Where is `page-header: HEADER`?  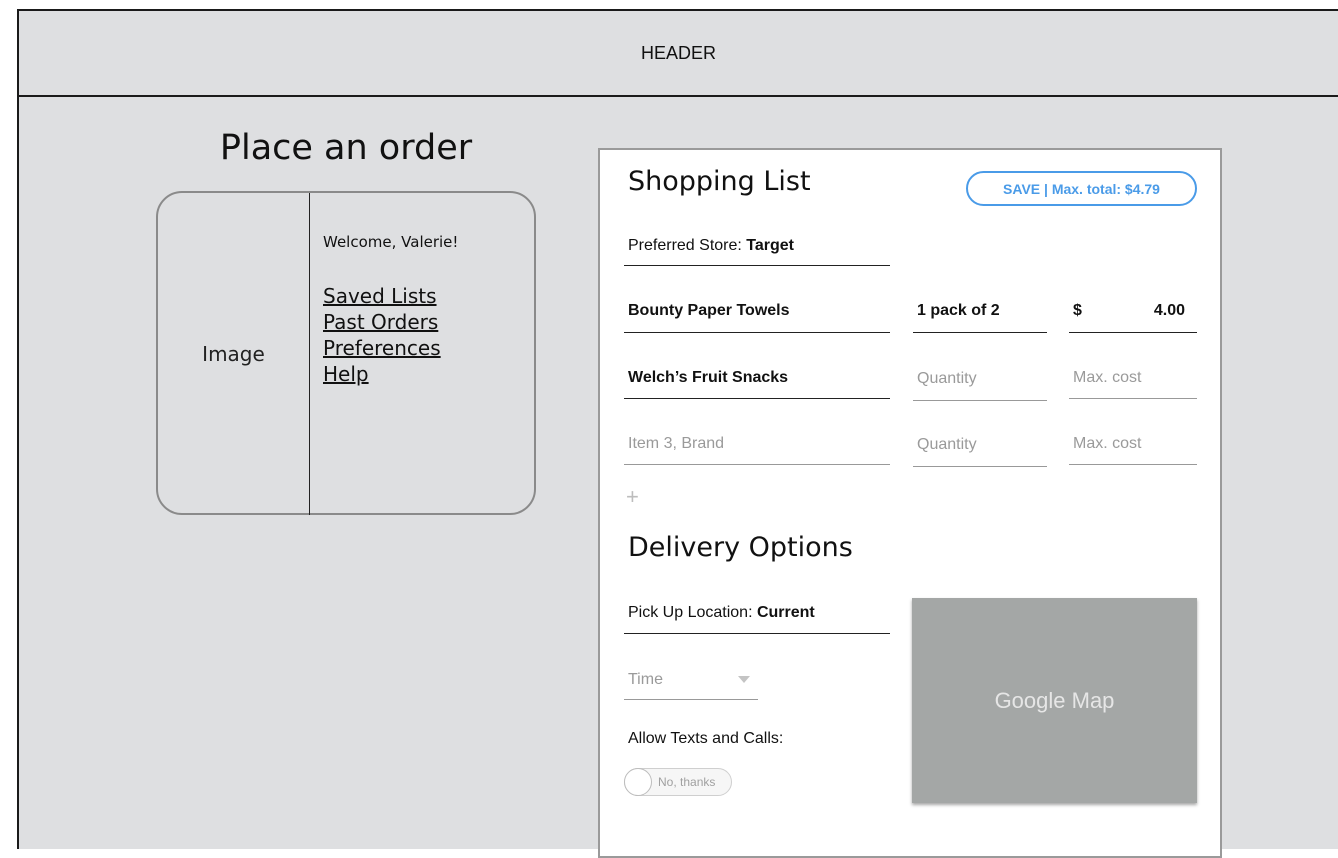
page-header: HEADER is located at coordinates (677, 53).